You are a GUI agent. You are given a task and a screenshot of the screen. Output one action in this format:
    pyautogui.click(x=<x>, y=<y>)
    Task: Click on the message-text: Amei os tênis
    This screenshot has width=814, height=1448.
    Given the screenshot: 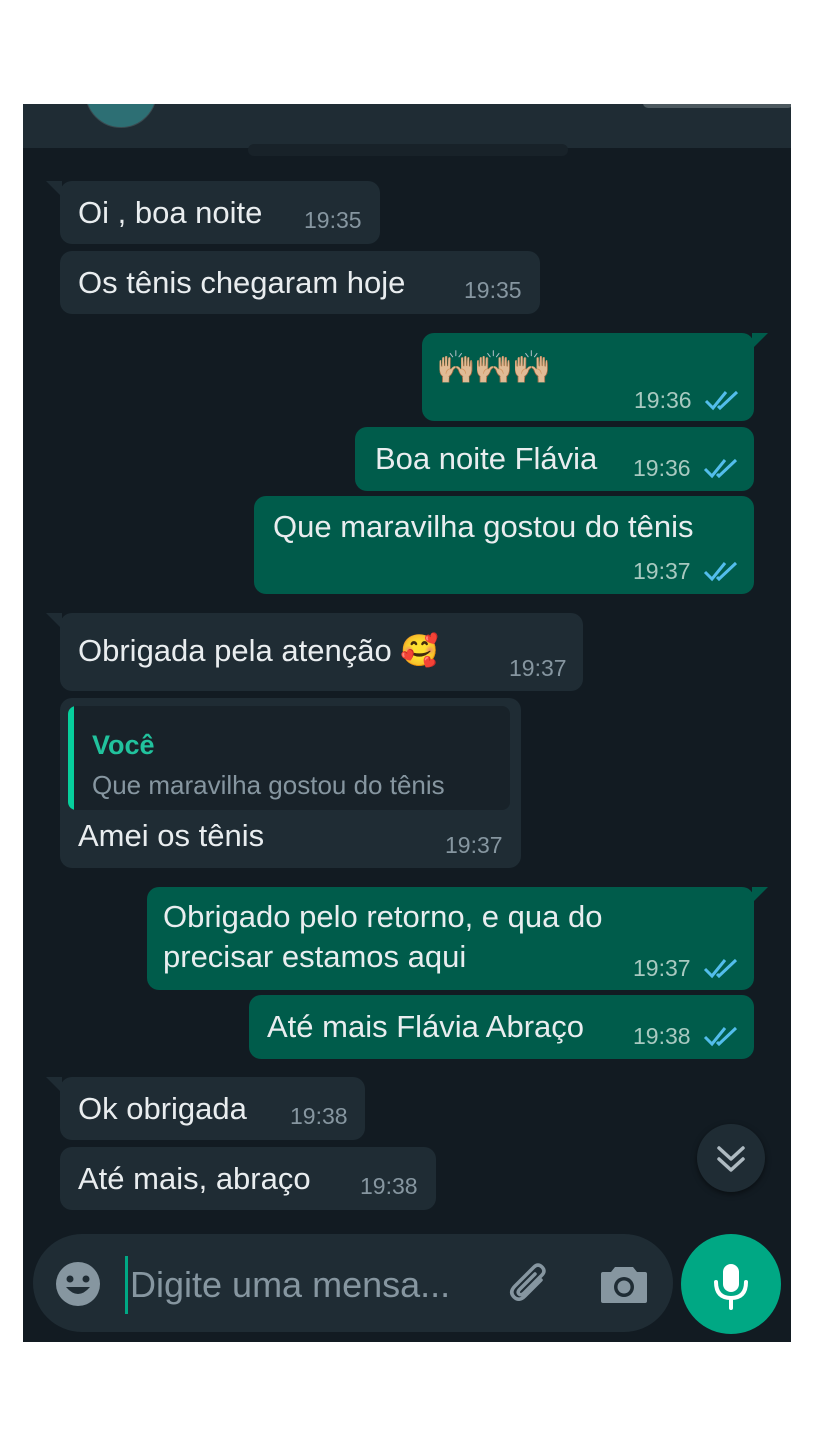 What is the action you would take?
    pyautogui.click(x=171, y=835)
    